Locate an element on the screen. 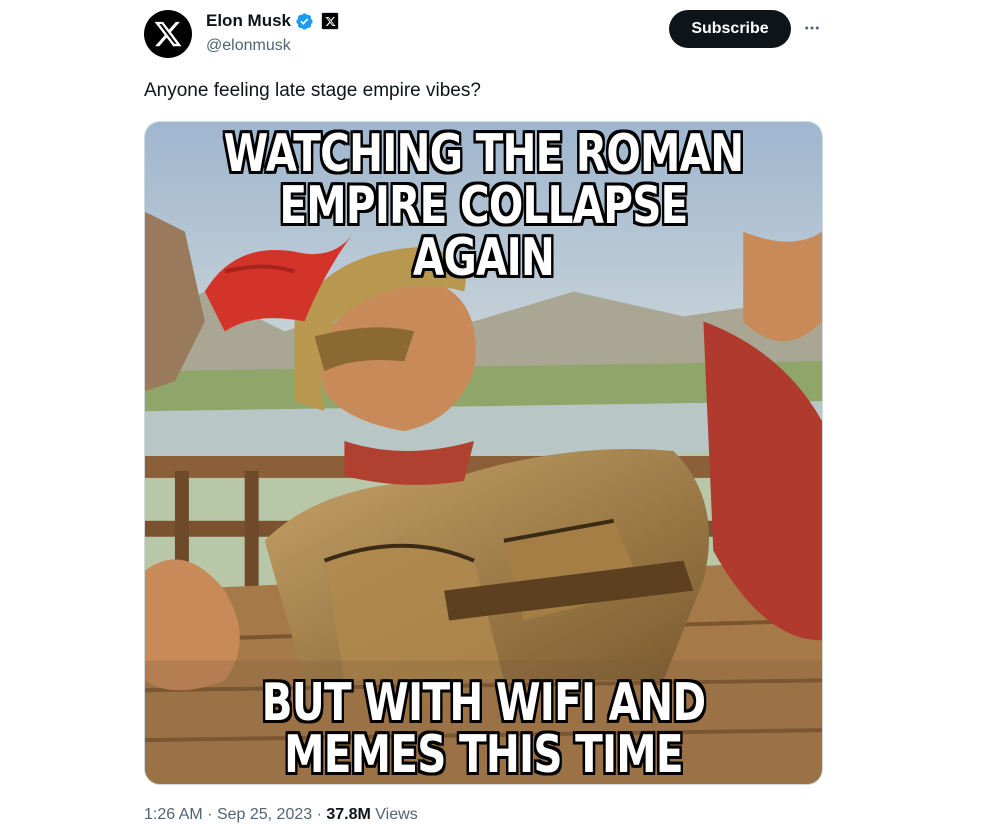 This screenshot has width=998, height=827. display-name: Elon Musk is located at coordinates (248, 21).